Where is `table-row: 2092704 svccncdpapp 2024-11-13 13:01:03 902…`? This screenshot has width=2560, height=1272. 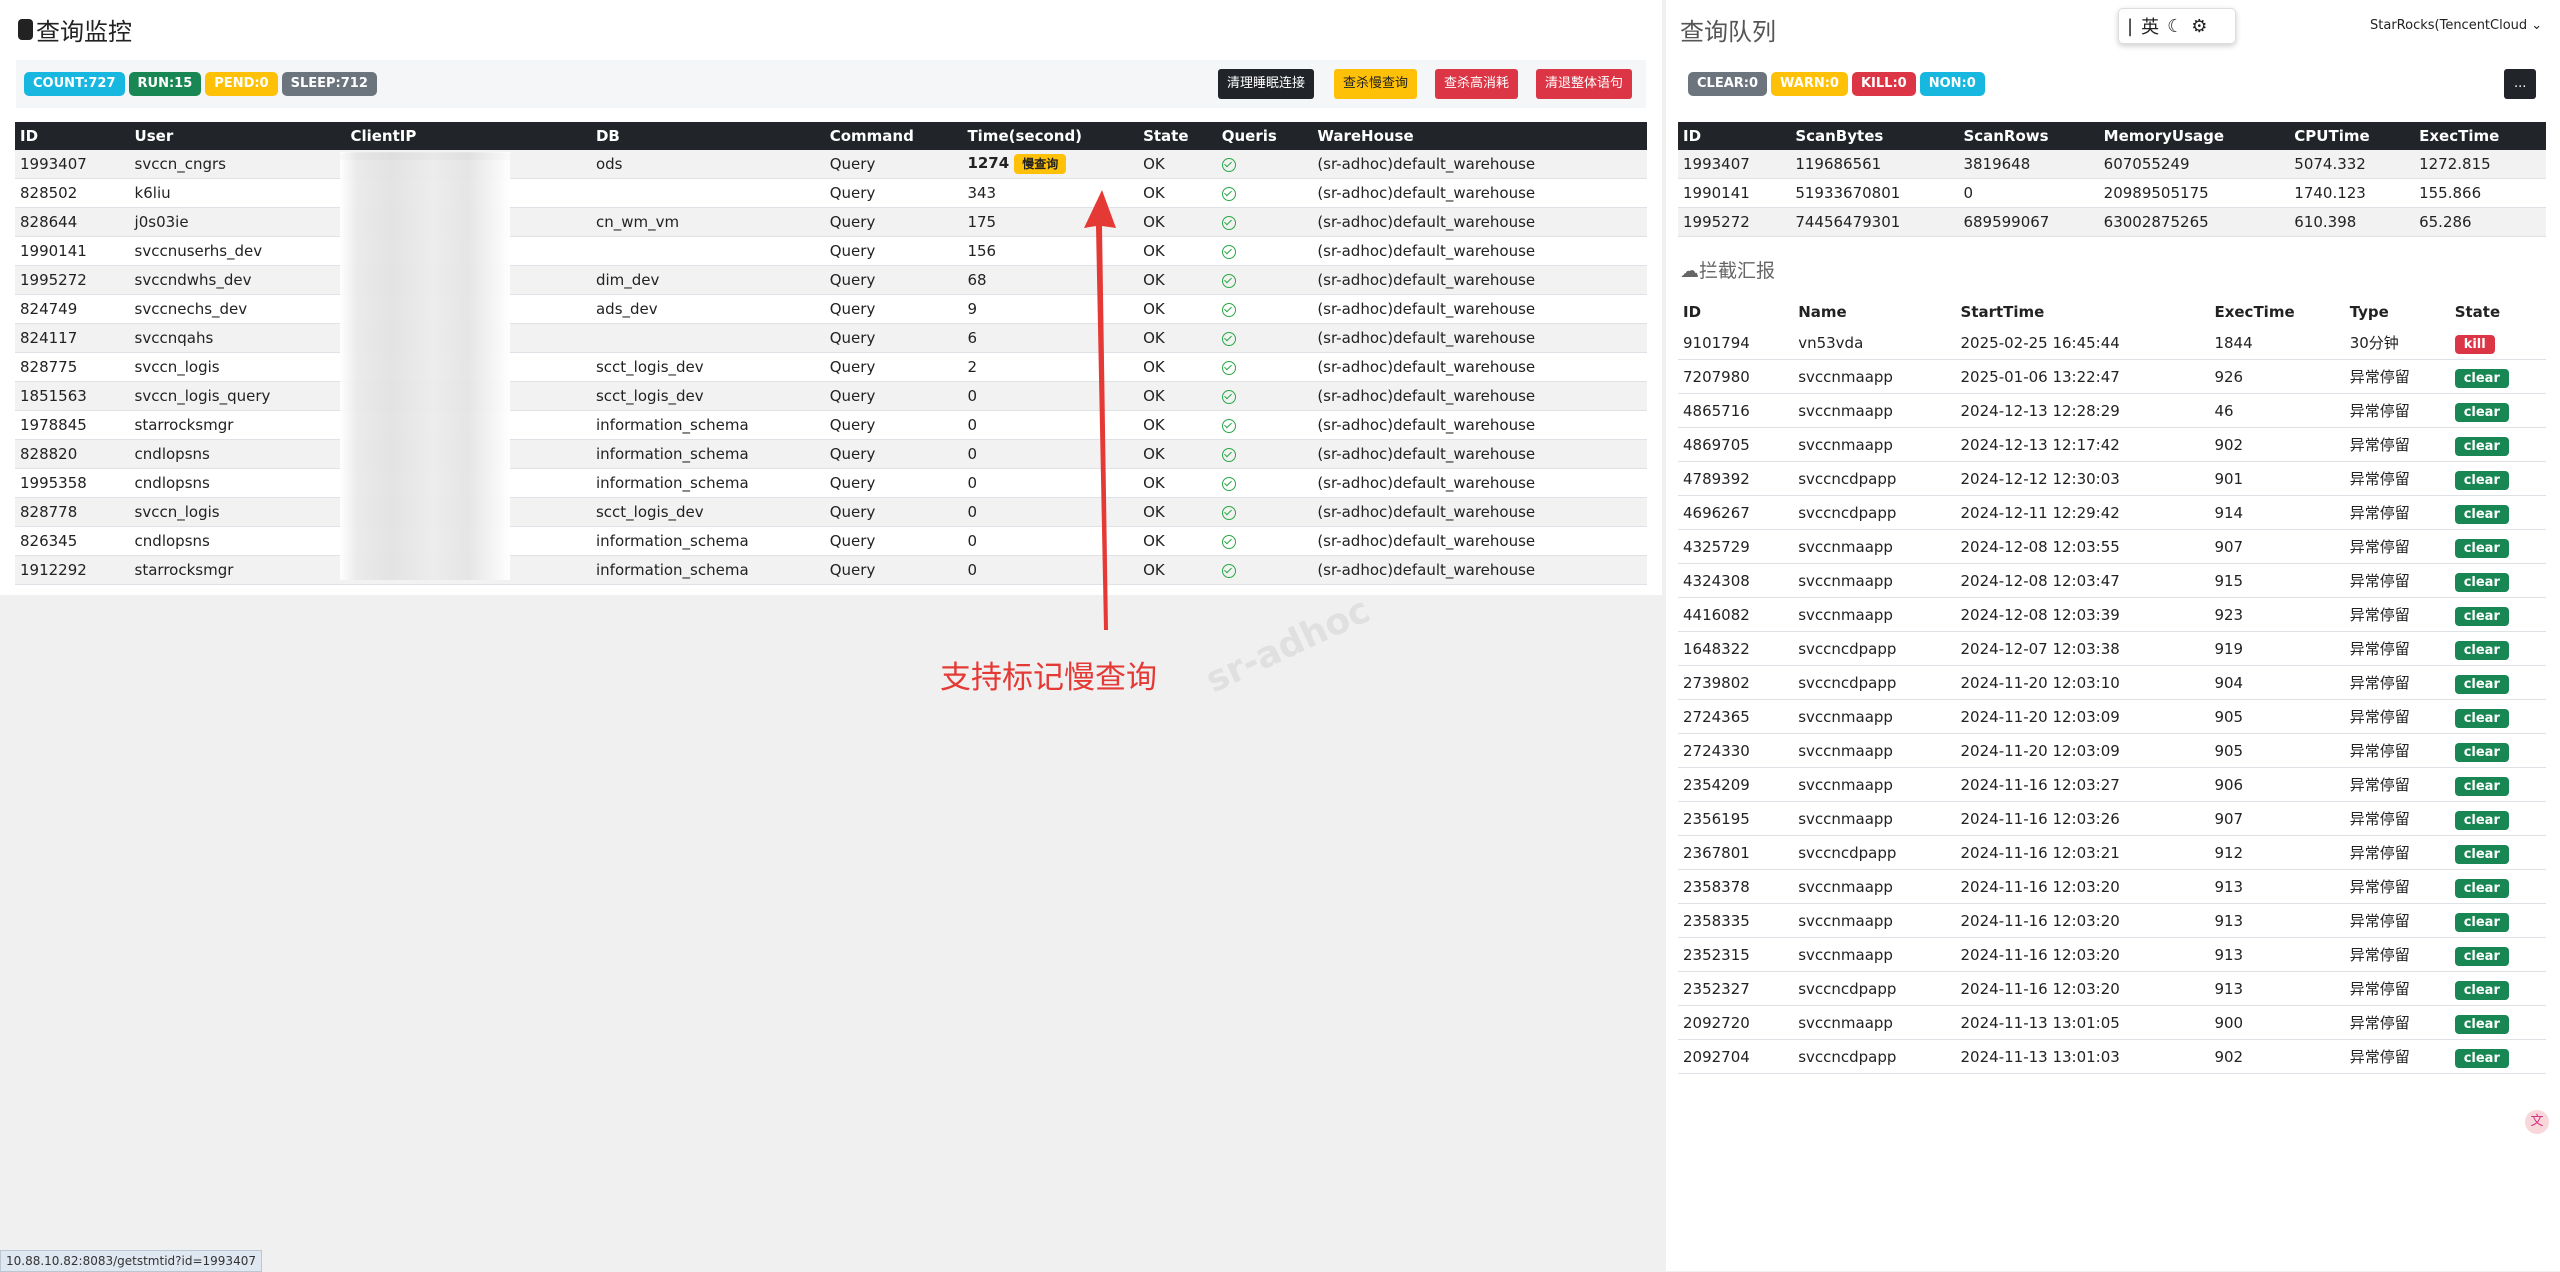 table-row: 2092704 svccncdpapp 2024-11-13 13:01:03 902… is located at coordinates (2112, 1056).